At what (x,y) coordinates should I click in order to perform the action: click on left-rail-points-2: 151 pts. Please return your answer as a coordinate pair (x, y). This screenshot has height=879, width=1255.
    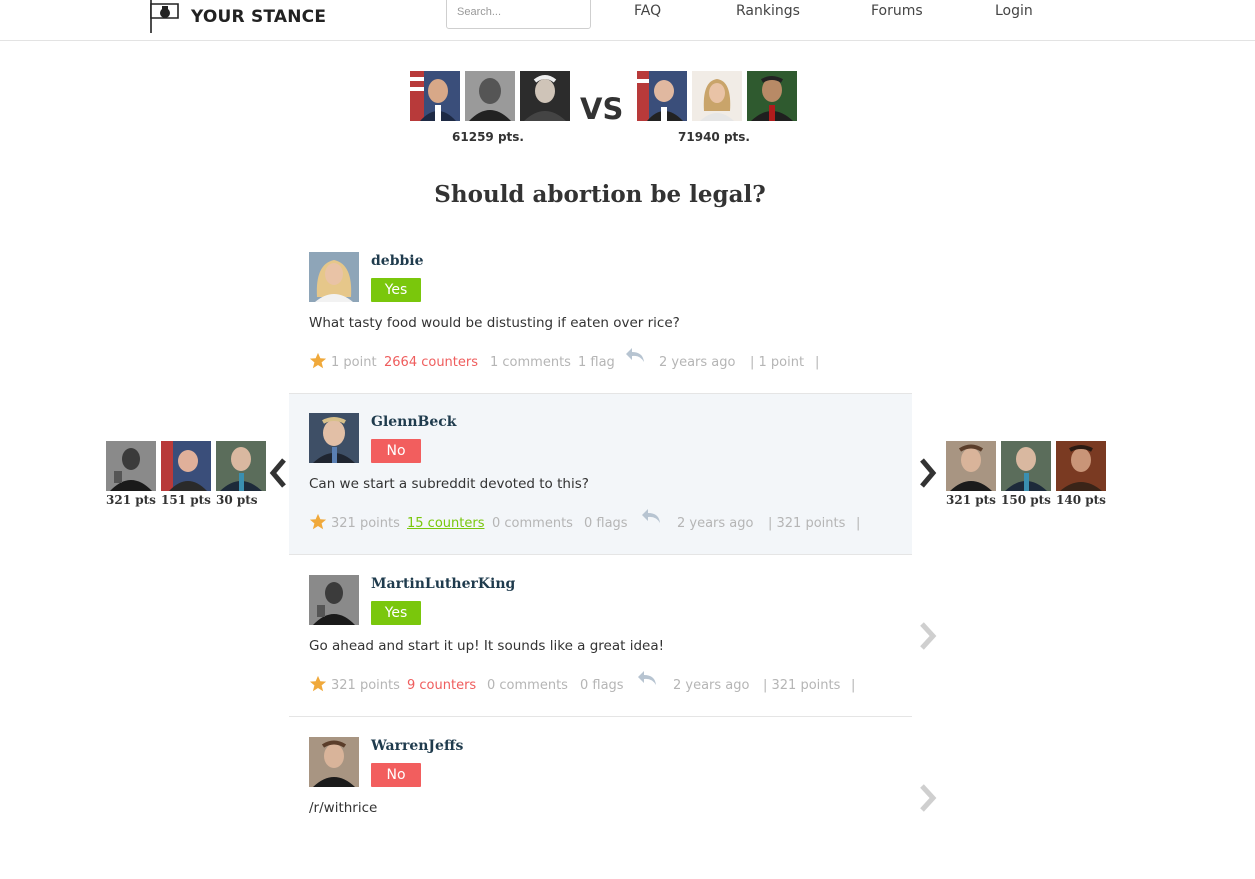
    Looking at the image, I should click on (186, 500).